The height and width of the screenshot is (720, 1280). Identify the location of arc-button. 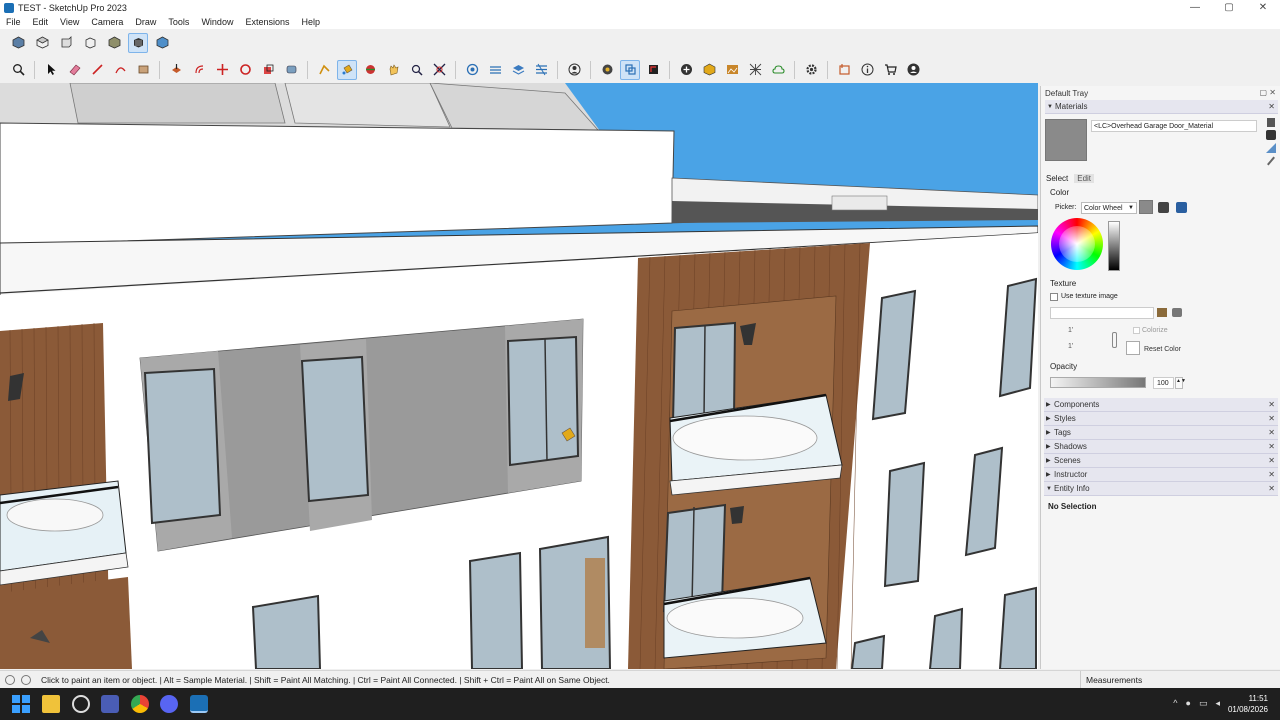
(120, 70).